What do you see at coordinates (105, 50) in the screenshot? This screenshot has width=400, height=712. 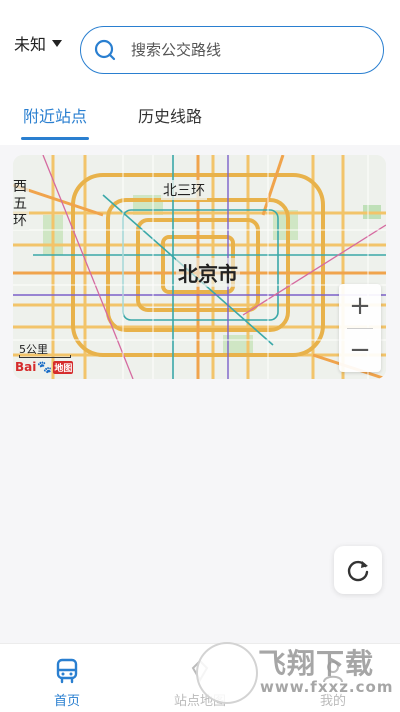 I see `search-icon` at bounding box center [105, 50].